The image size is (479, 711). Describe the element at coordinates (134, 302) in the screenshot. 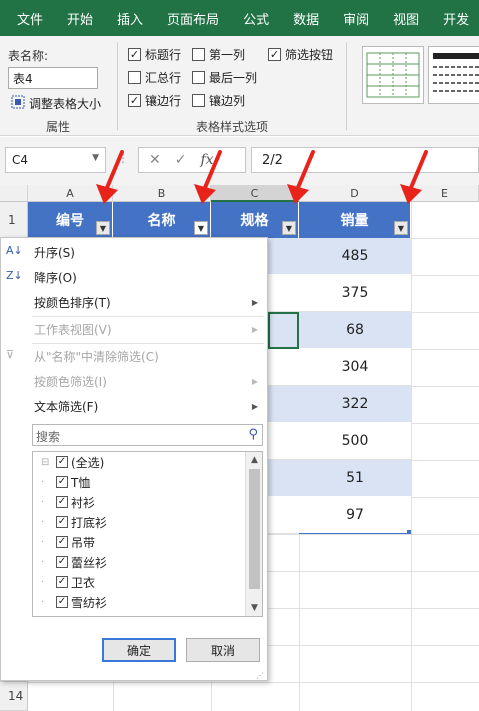

I see `menu-item-sort-by-color: 按颜色排序(T) ▶` at that location.